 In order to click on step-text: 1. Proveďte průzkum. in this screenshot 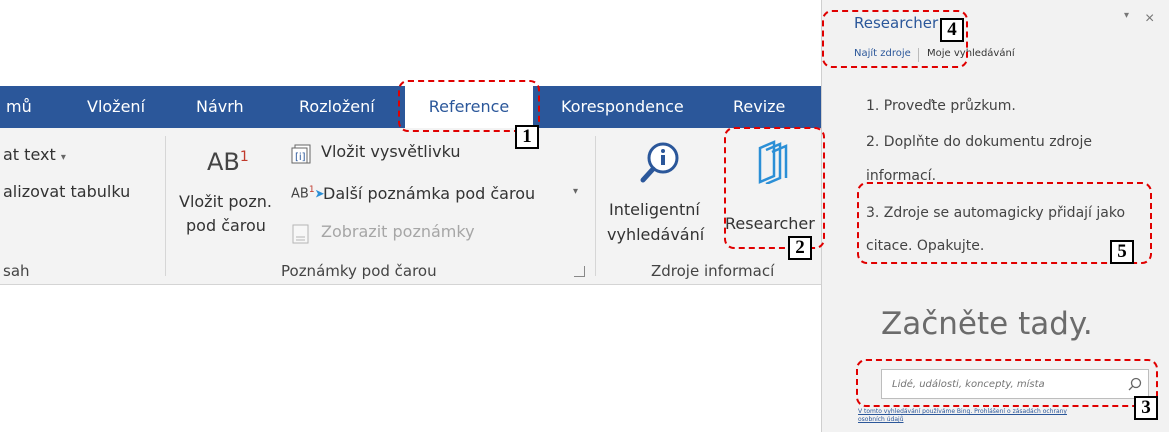, I will do `click(941, 106)`.